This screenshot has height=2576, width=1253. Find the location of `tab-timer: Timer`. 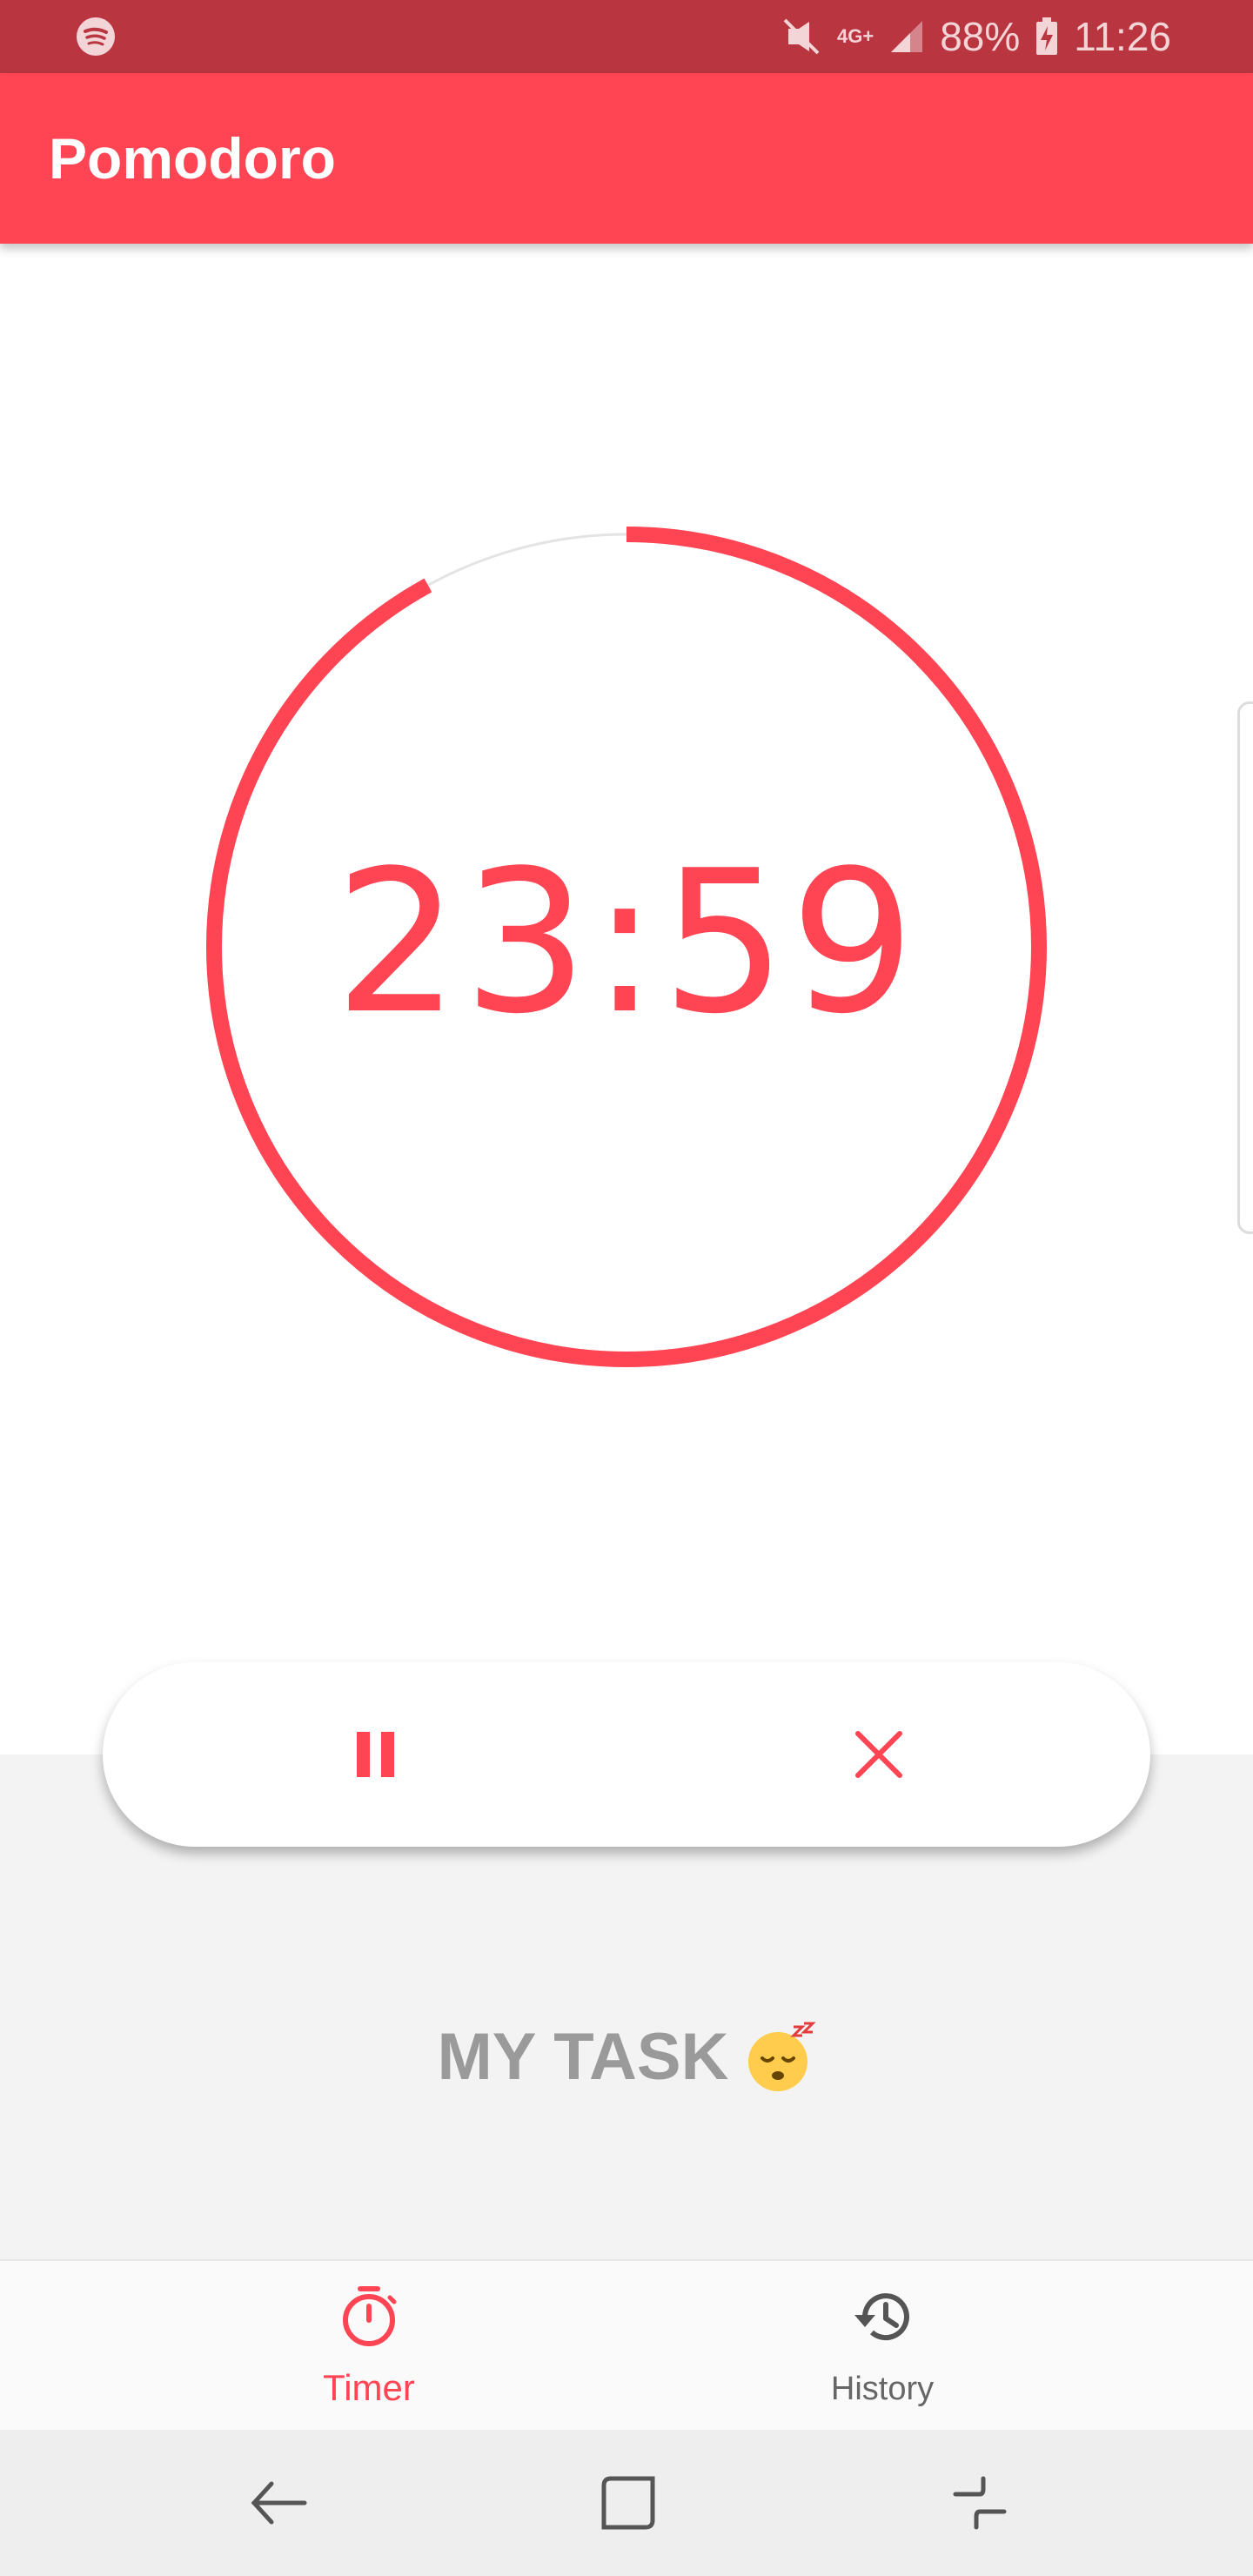

tab-timer: Timer is located at coordinates (368, 2346).